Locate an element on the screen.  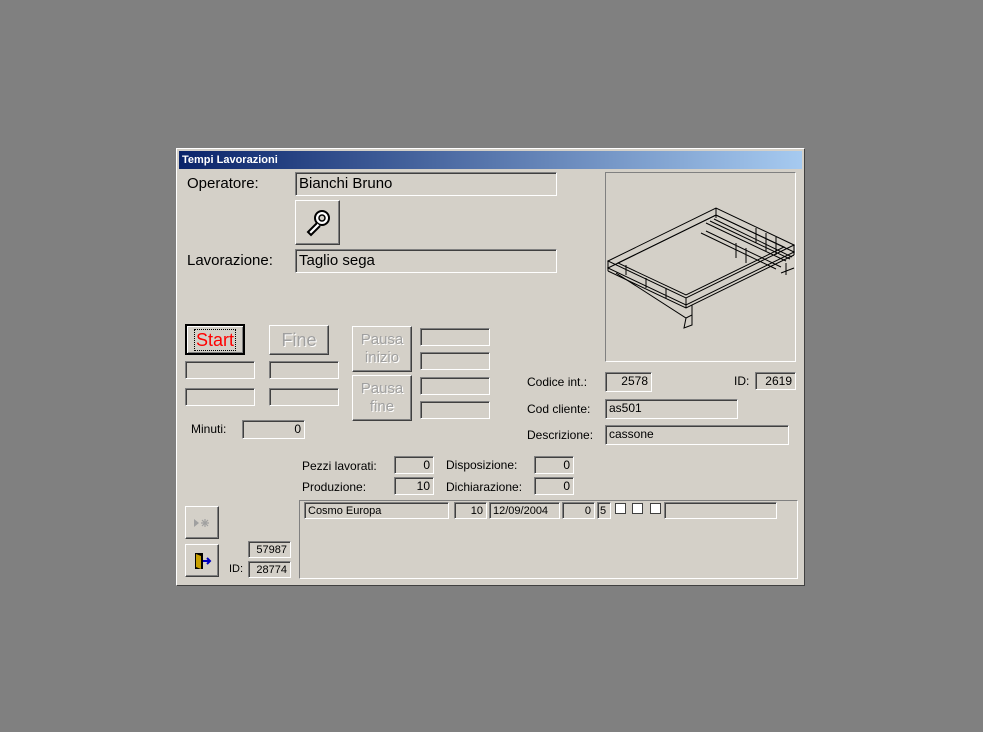
wrench-icon is located at coordinates (318, 222).